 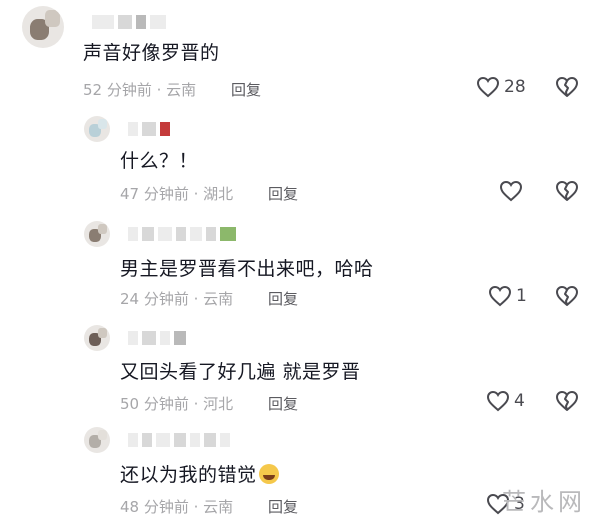 I want to click on like-button: 4, so click(x=505, y=401).